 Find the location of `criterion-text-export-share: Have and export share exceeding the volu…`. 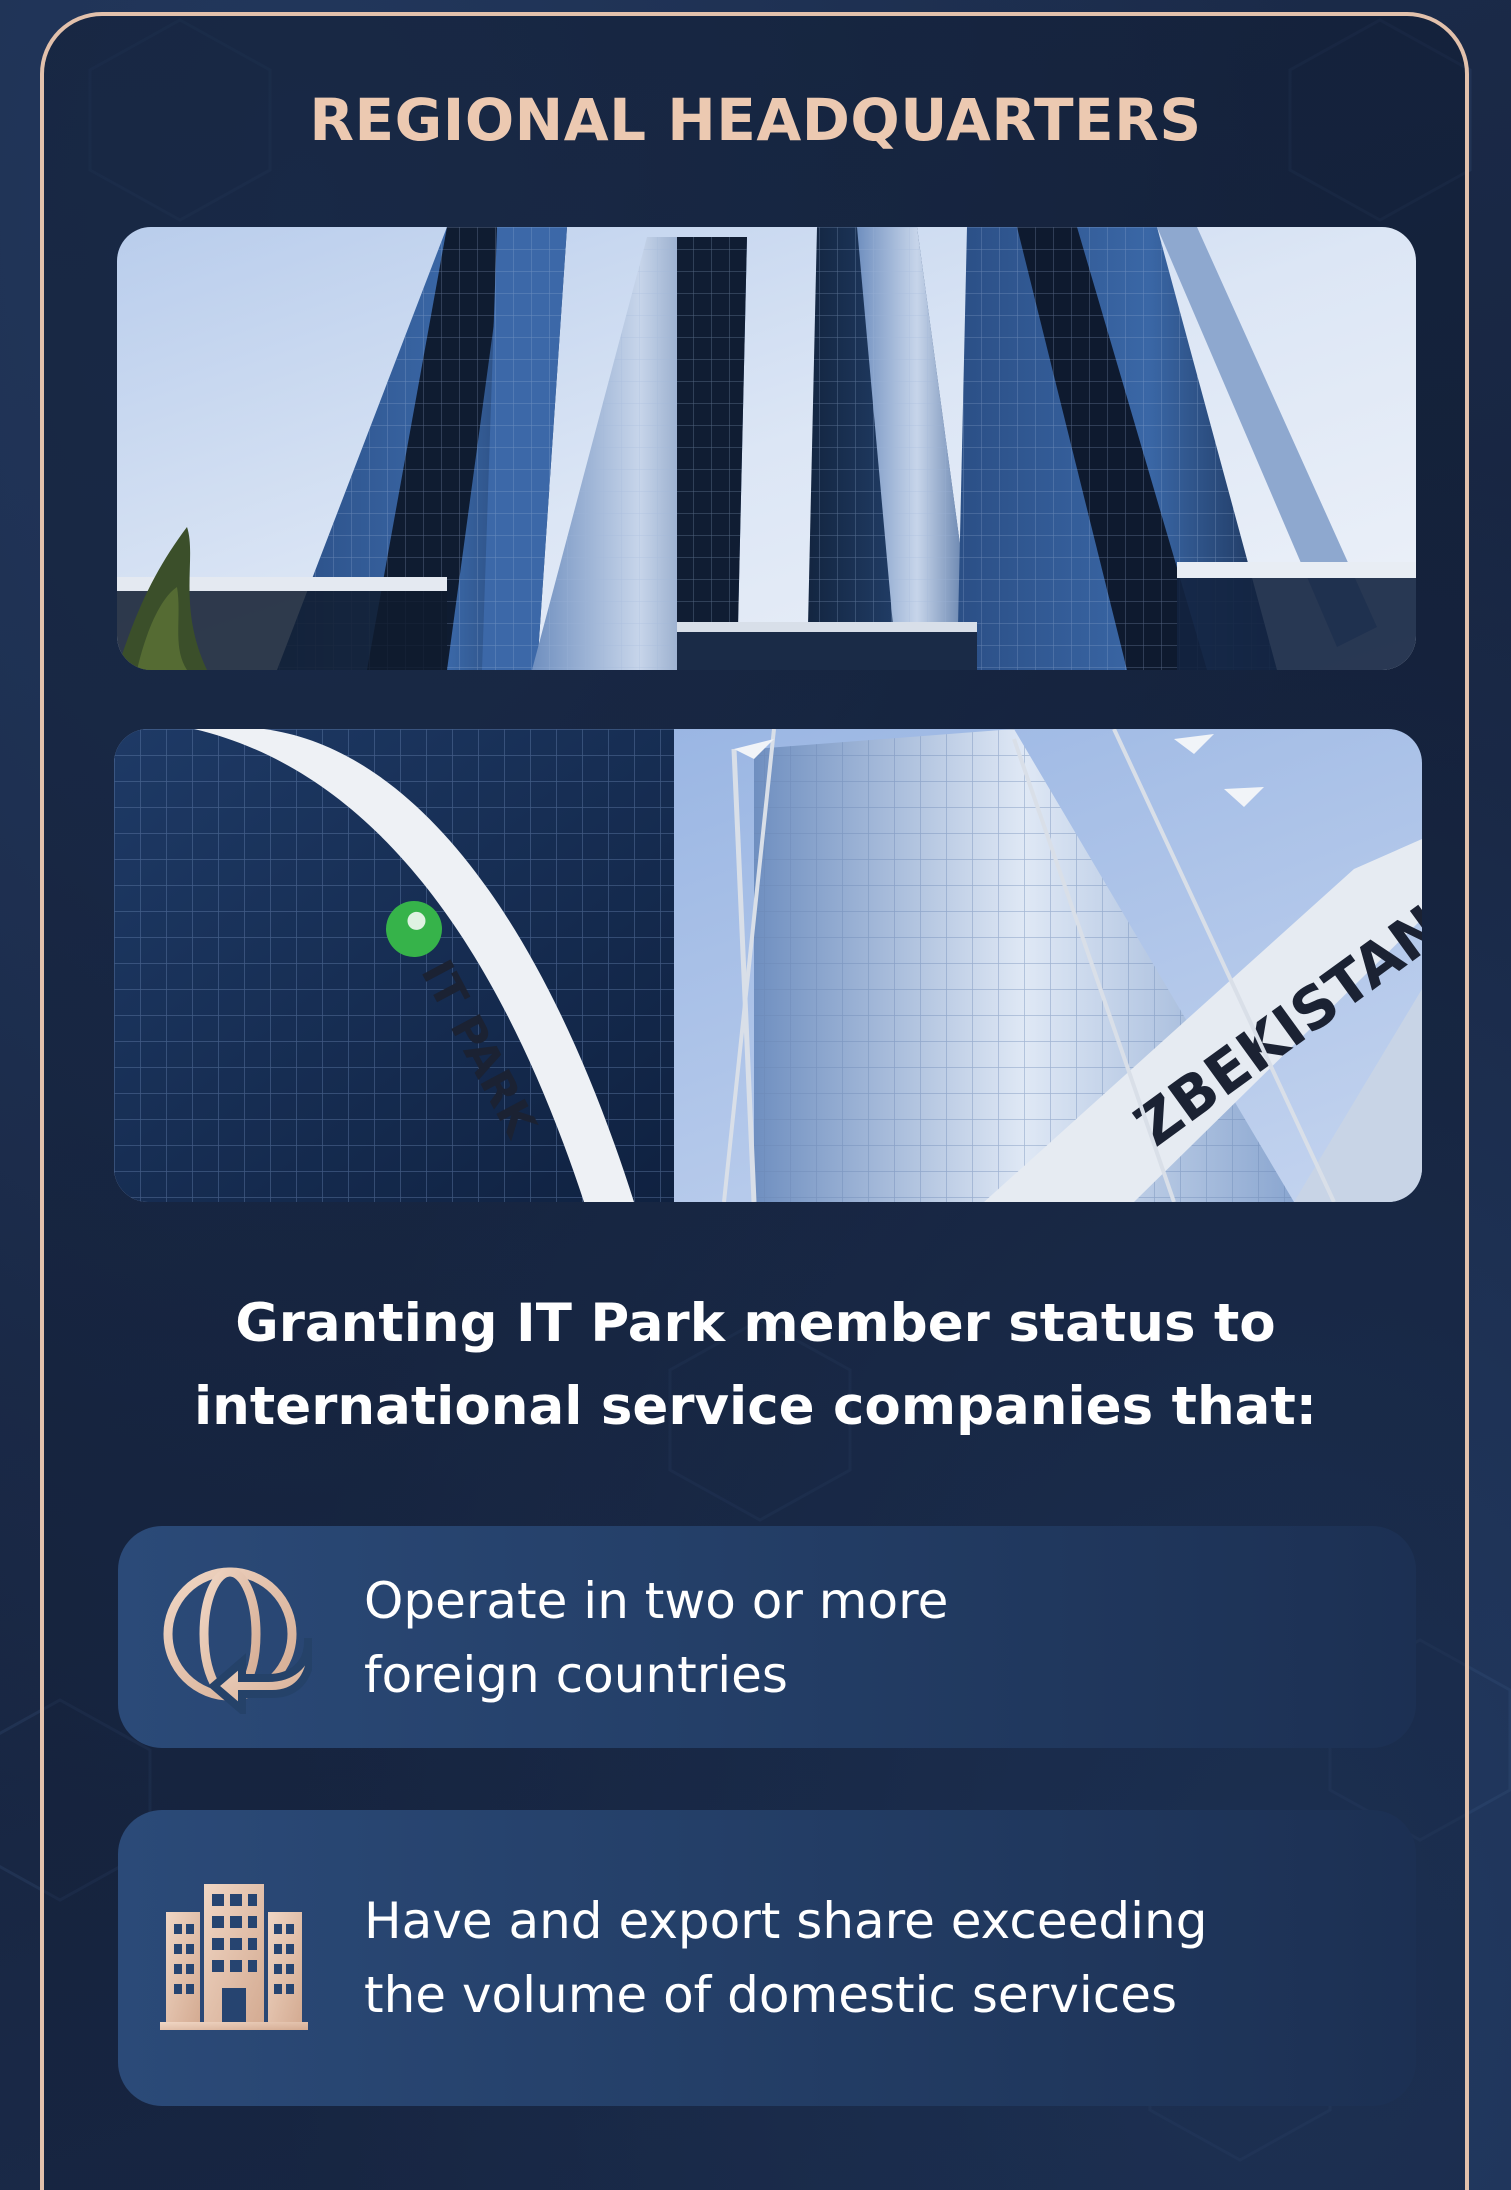

criterion-text-export-share: Have and export share exceeding the volu… is located at coordinates (785, 1958).